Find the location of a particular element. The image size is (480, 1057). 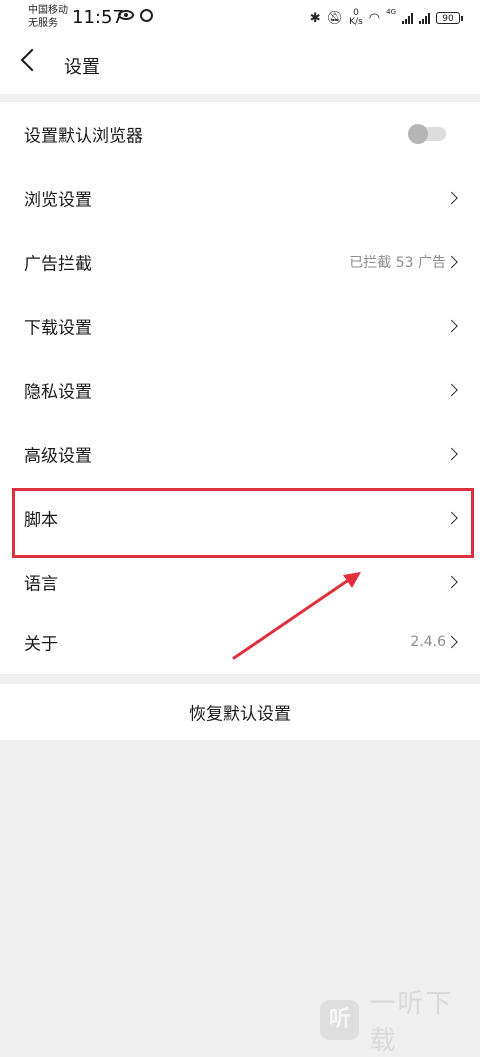

restore-defaults-label: 恢复默认设置 is located at coordinates (240, 714).